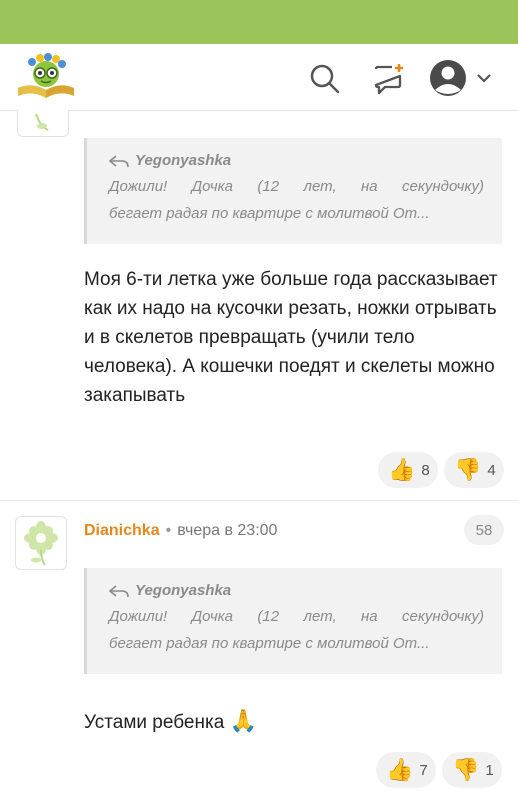  I want to click on new-post-icon, so click(389, 79).